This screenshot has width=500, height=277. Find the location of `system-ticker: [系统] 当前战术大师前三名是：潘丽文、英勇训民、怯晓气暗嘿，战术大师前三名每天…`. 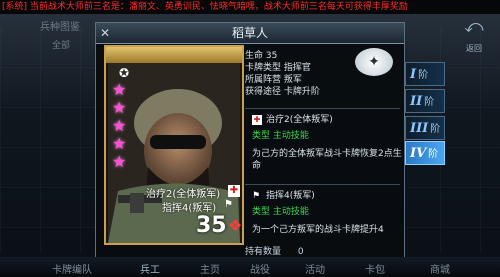

system-ticker: [系统] 当前战术大师前三名是：潘丽文、英勇训民、怯晓气暗嘿，战术大师前三名每天… is located at coordinates (250, 7).